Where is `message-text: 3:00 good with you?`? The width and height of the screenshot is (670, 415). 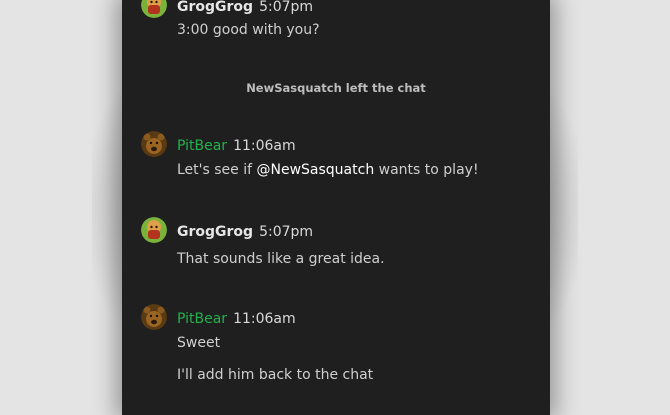
message-text: 3:00 good with you? is located at coordinates (248, 30).